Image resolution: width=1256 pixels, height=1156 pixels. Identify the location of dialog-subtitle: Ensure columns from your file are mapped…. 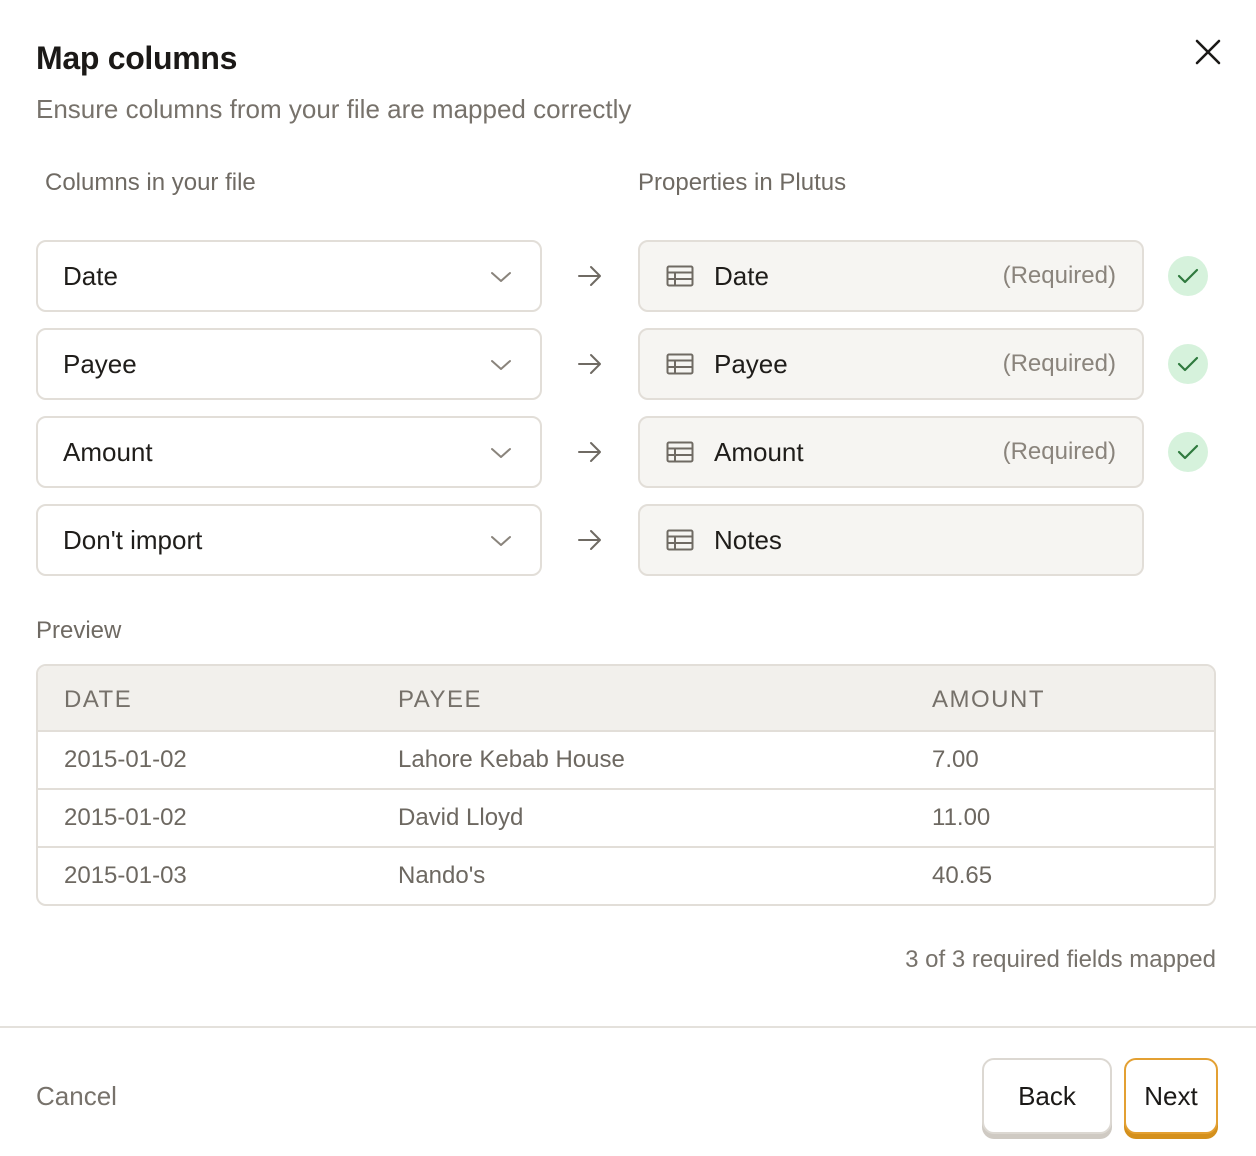
(334, 109).